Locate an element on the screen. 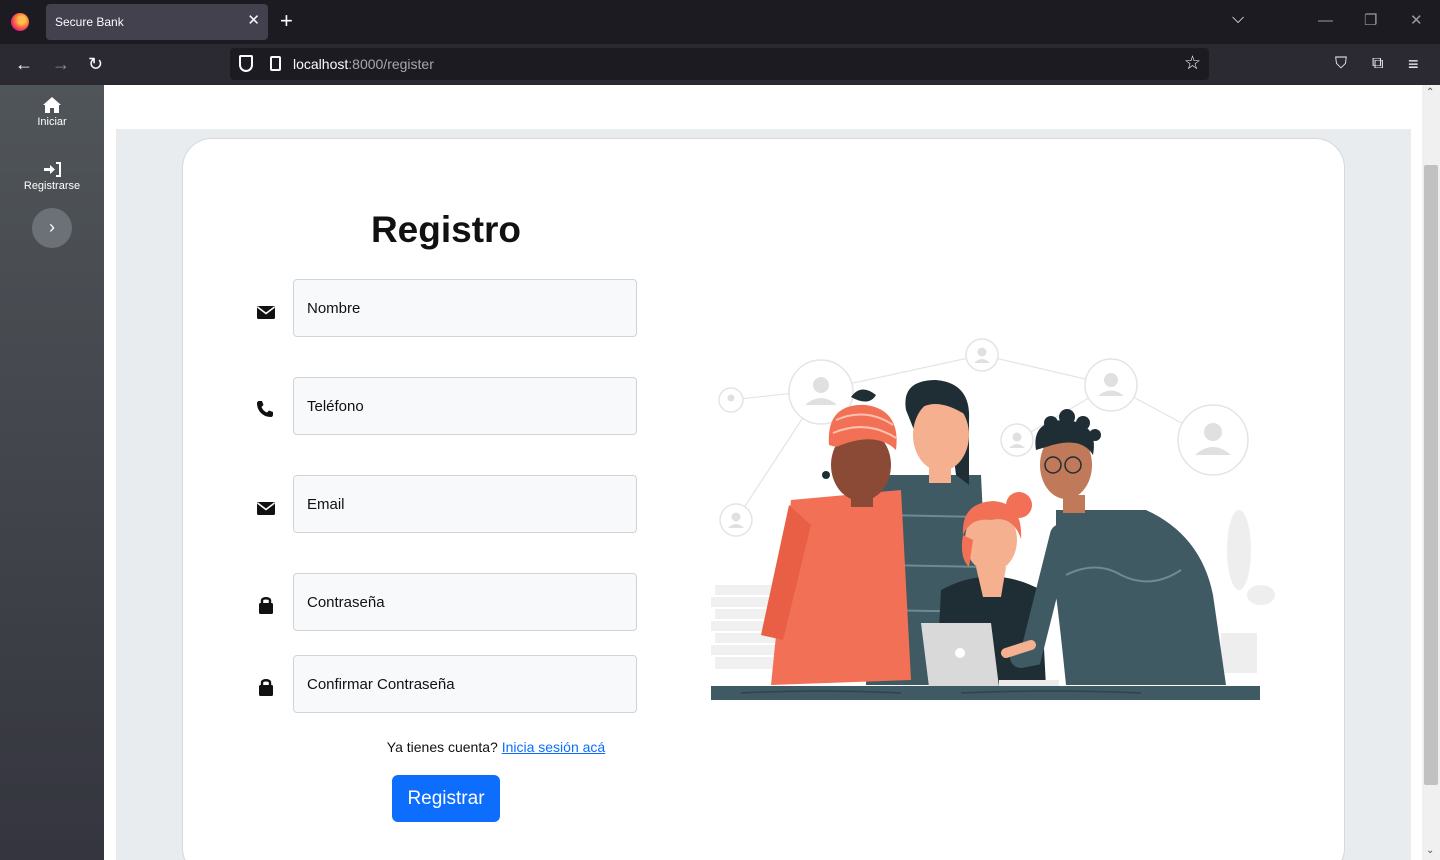 Image resolution: width=1440 pixels, height=860 pixels. sidebar-item-label: Iniciar is located at coordinates (52, 122).